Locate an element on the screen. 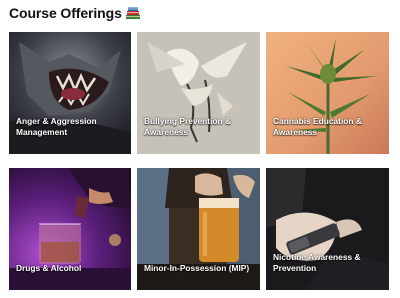 The width and height of the screenshot is (400, 298). course-card-cannabis: Cannabis Education & Awareness is located at coordinates (327, 93).